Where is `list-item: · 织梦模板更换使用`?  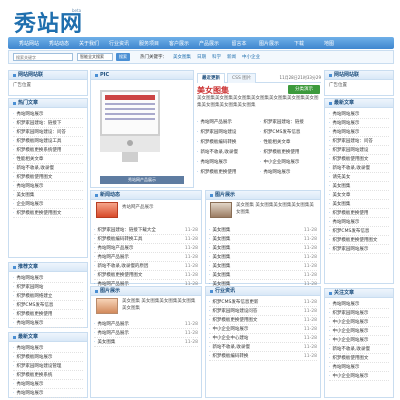 list-item: · 织梦模板更换使用 is located at coordinates (359, 213).